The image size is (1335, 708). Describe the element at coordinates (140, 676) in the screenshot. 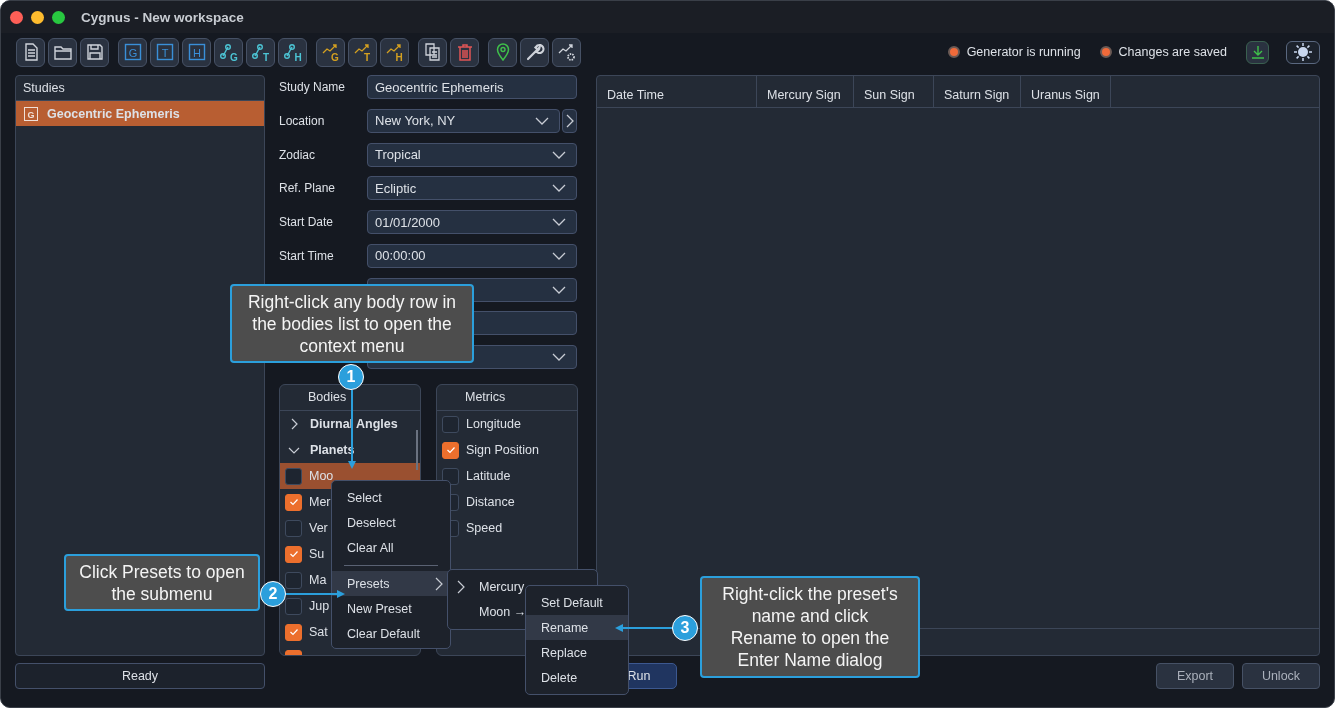

I see `status-text: Ready` at that location.